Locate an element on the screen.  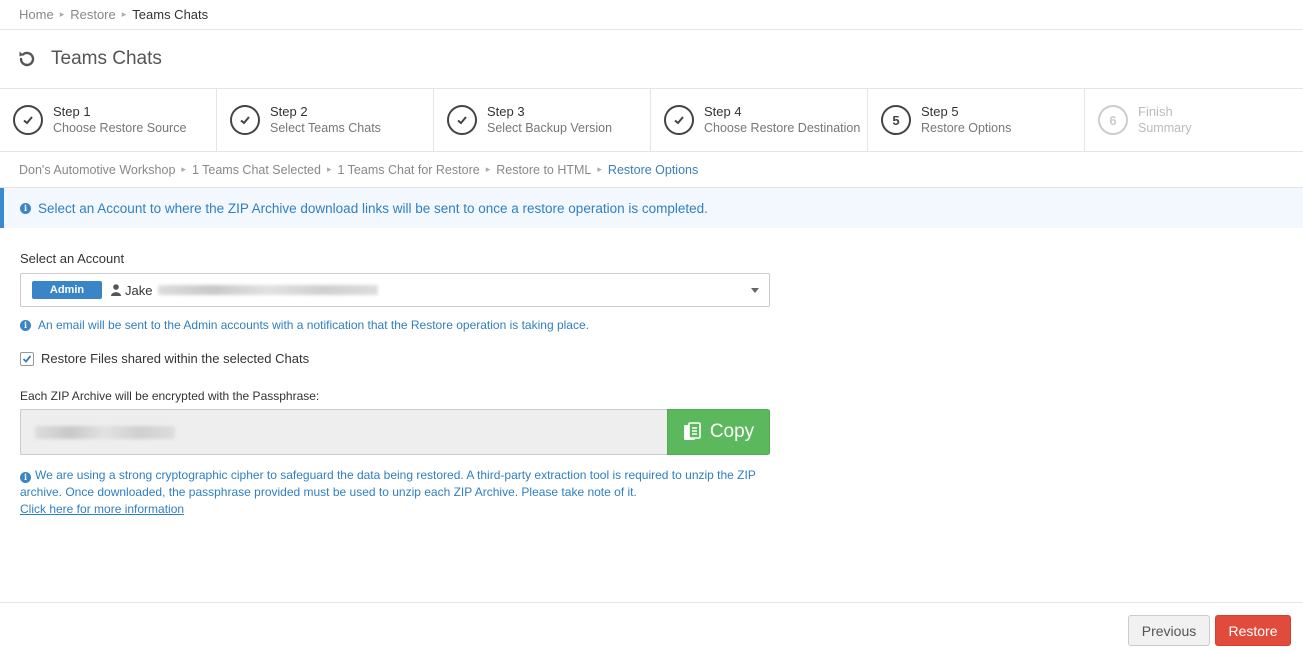
path-item: 1 Teams Chat Selected is located at coordinates (256, 170).